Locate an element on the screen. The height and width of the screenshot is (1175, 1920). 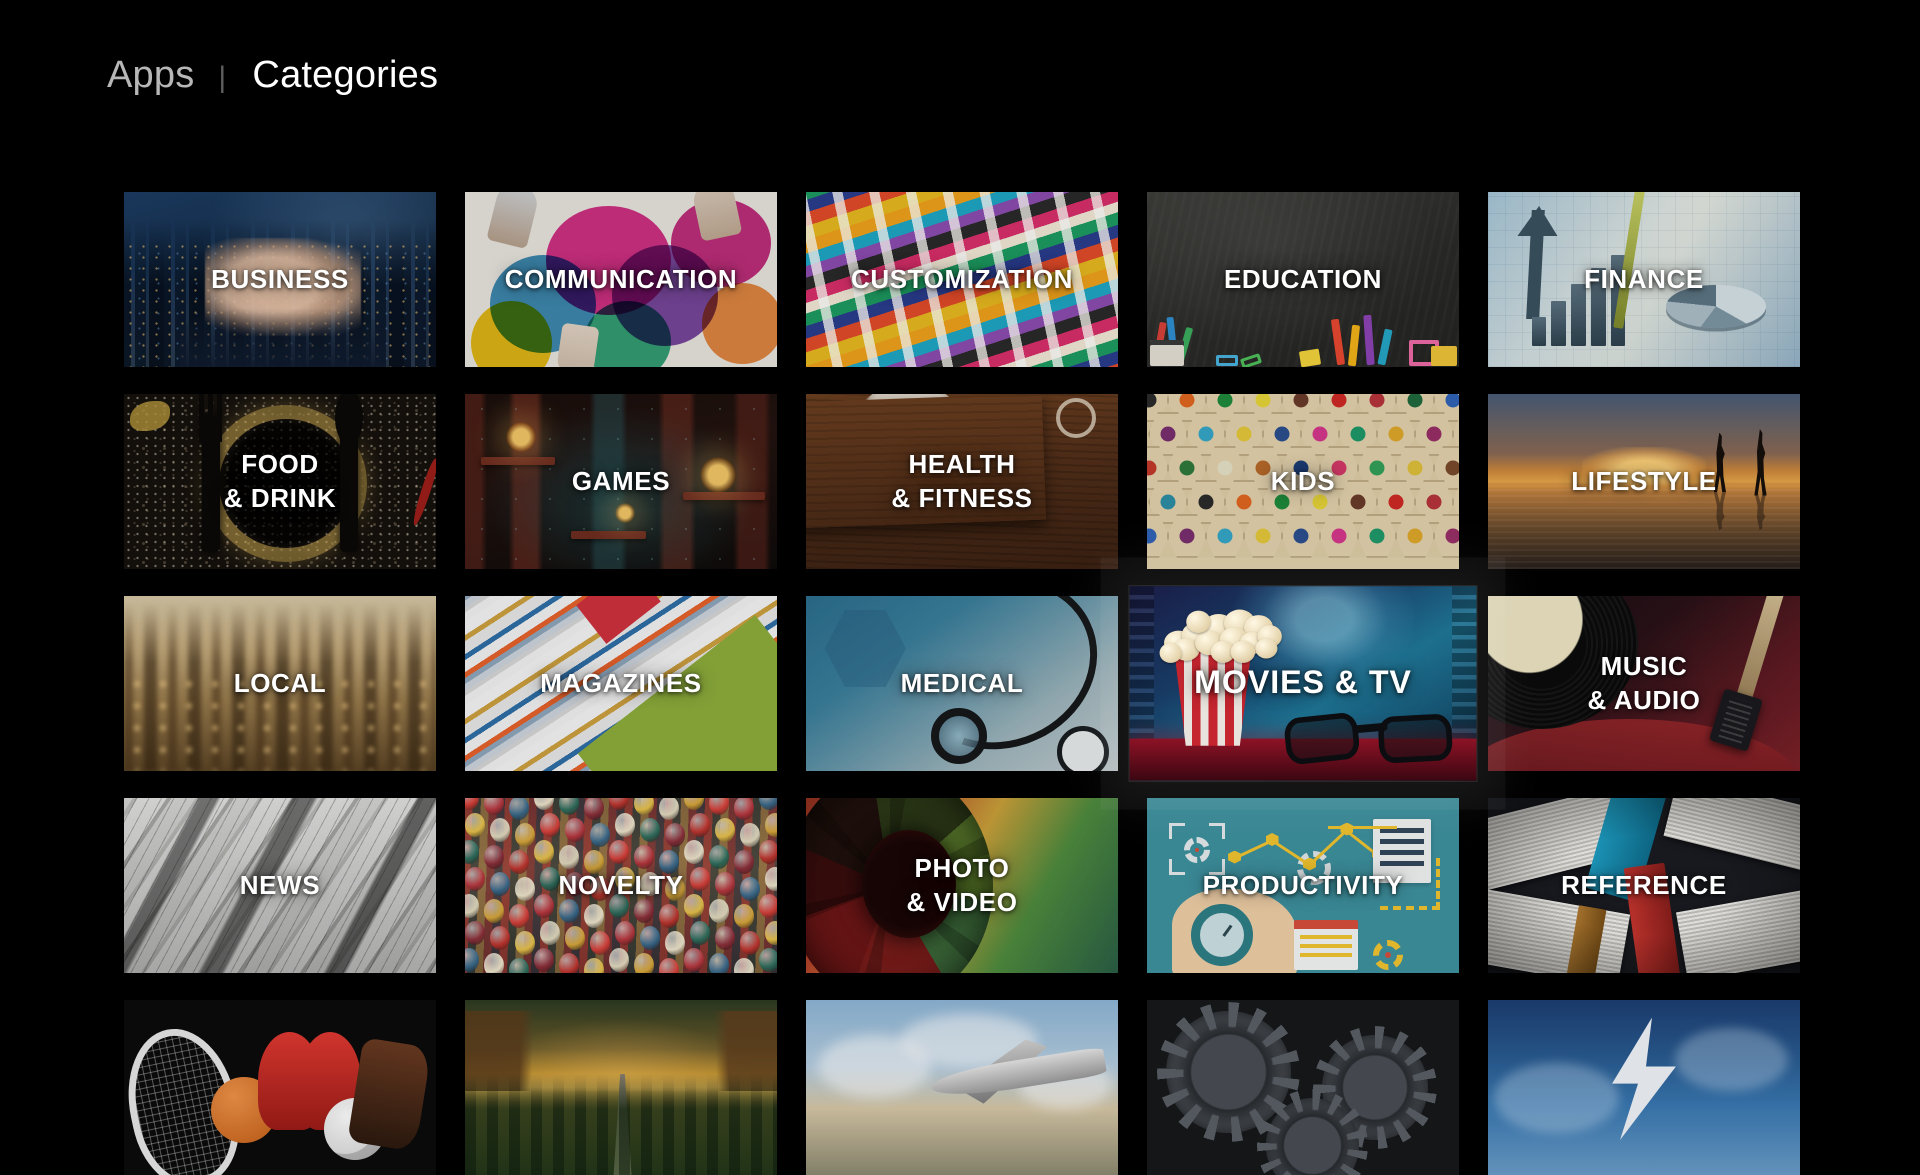
category-tile-label: FINANCE is located at coordinates (1644, 279).